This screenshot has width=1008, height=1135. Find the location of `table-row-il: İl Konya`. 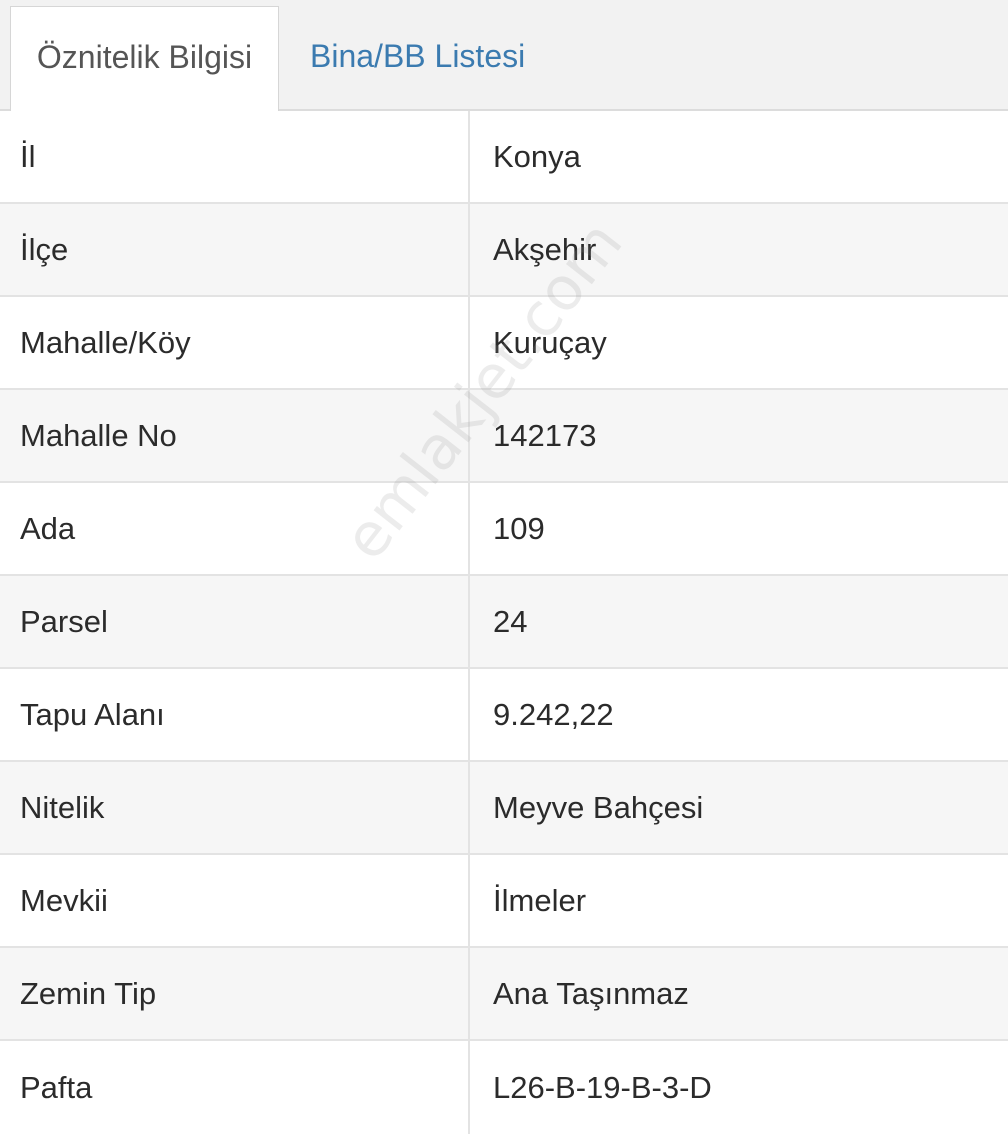

table-row-il: İl Konya is located at coordinates (504, 157).